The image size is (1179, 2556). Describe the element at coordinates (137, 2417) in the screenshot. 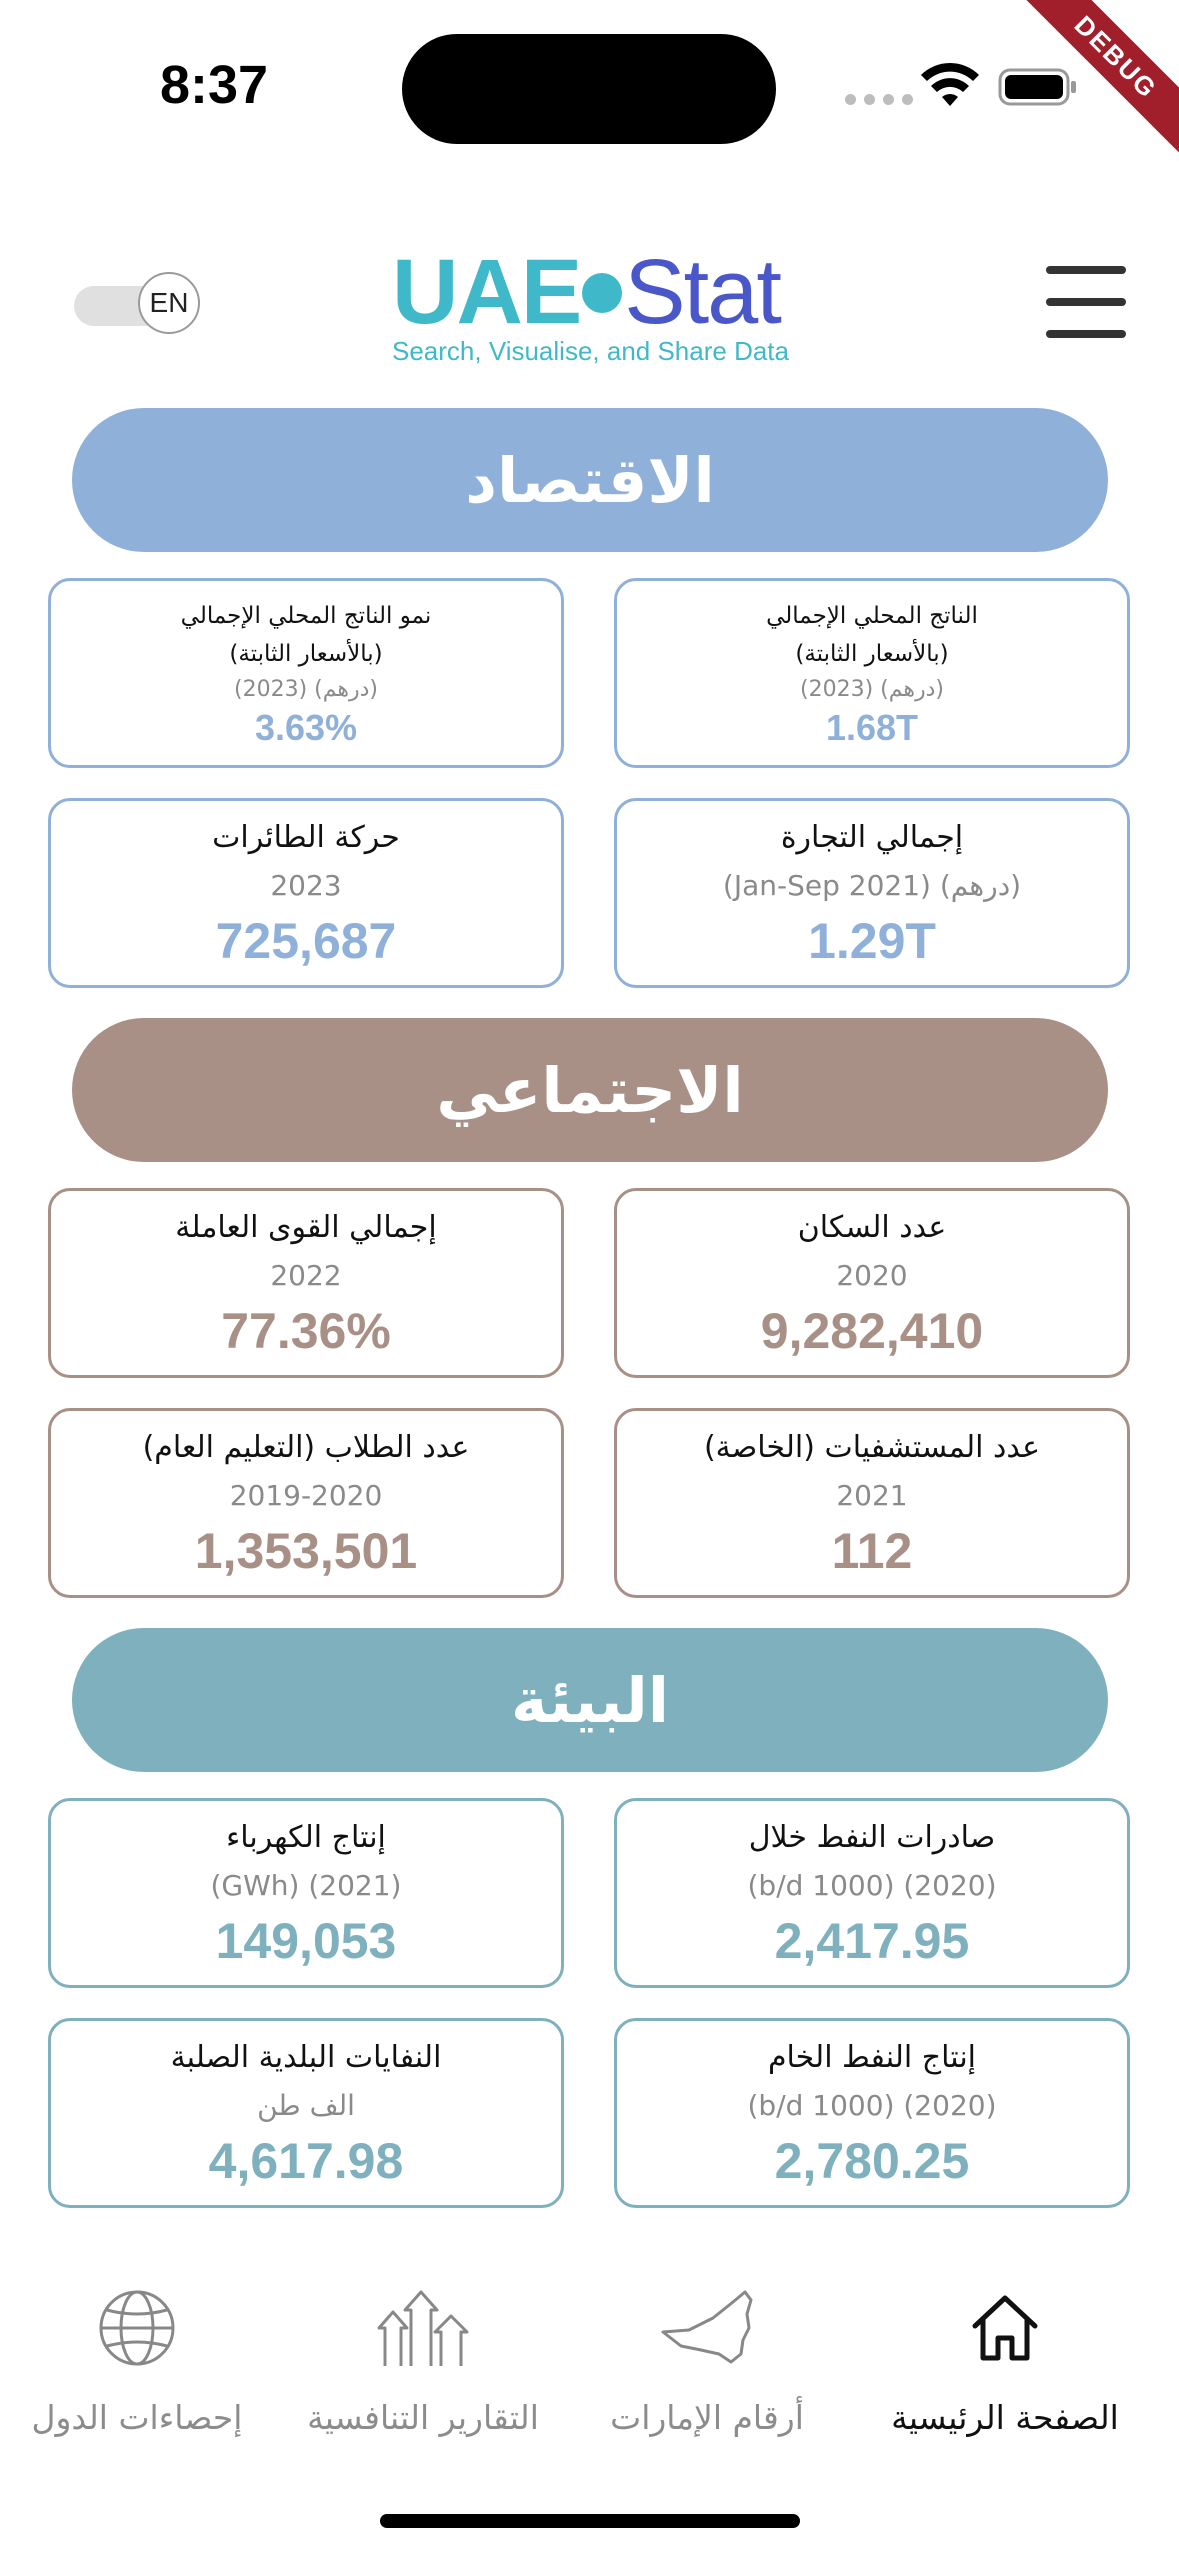

I see `nav-label: إحصاءات الدول` at that location.